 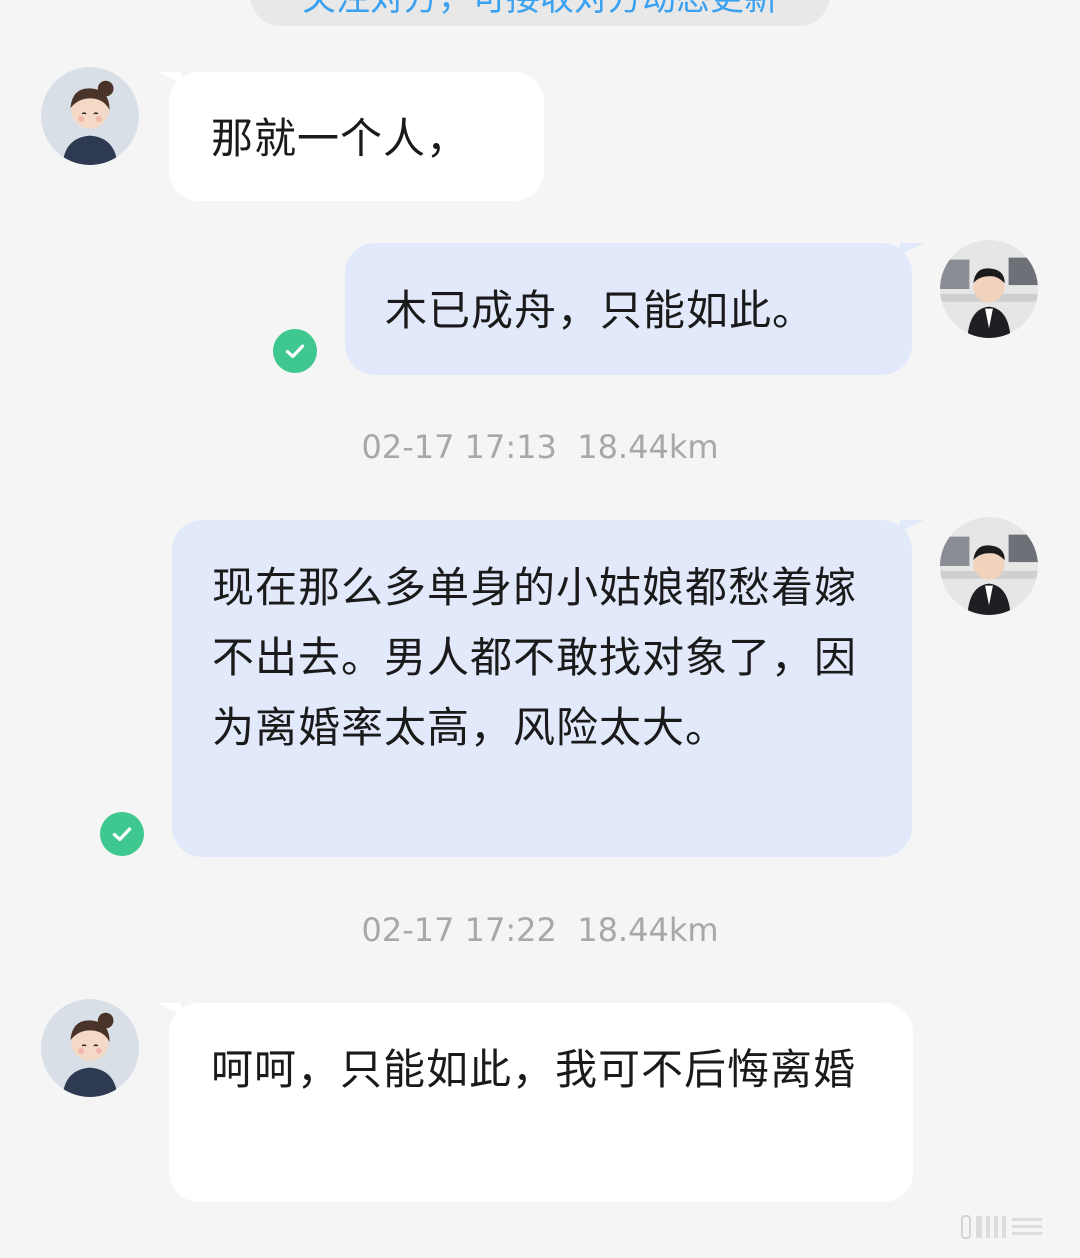 What do you see at coordinates (536, 1102) in the screenshot?
I see `message-bubble-incoming: 呵呵，只能如此，我可不后悔离婚` at bounding box center [536, 1102].